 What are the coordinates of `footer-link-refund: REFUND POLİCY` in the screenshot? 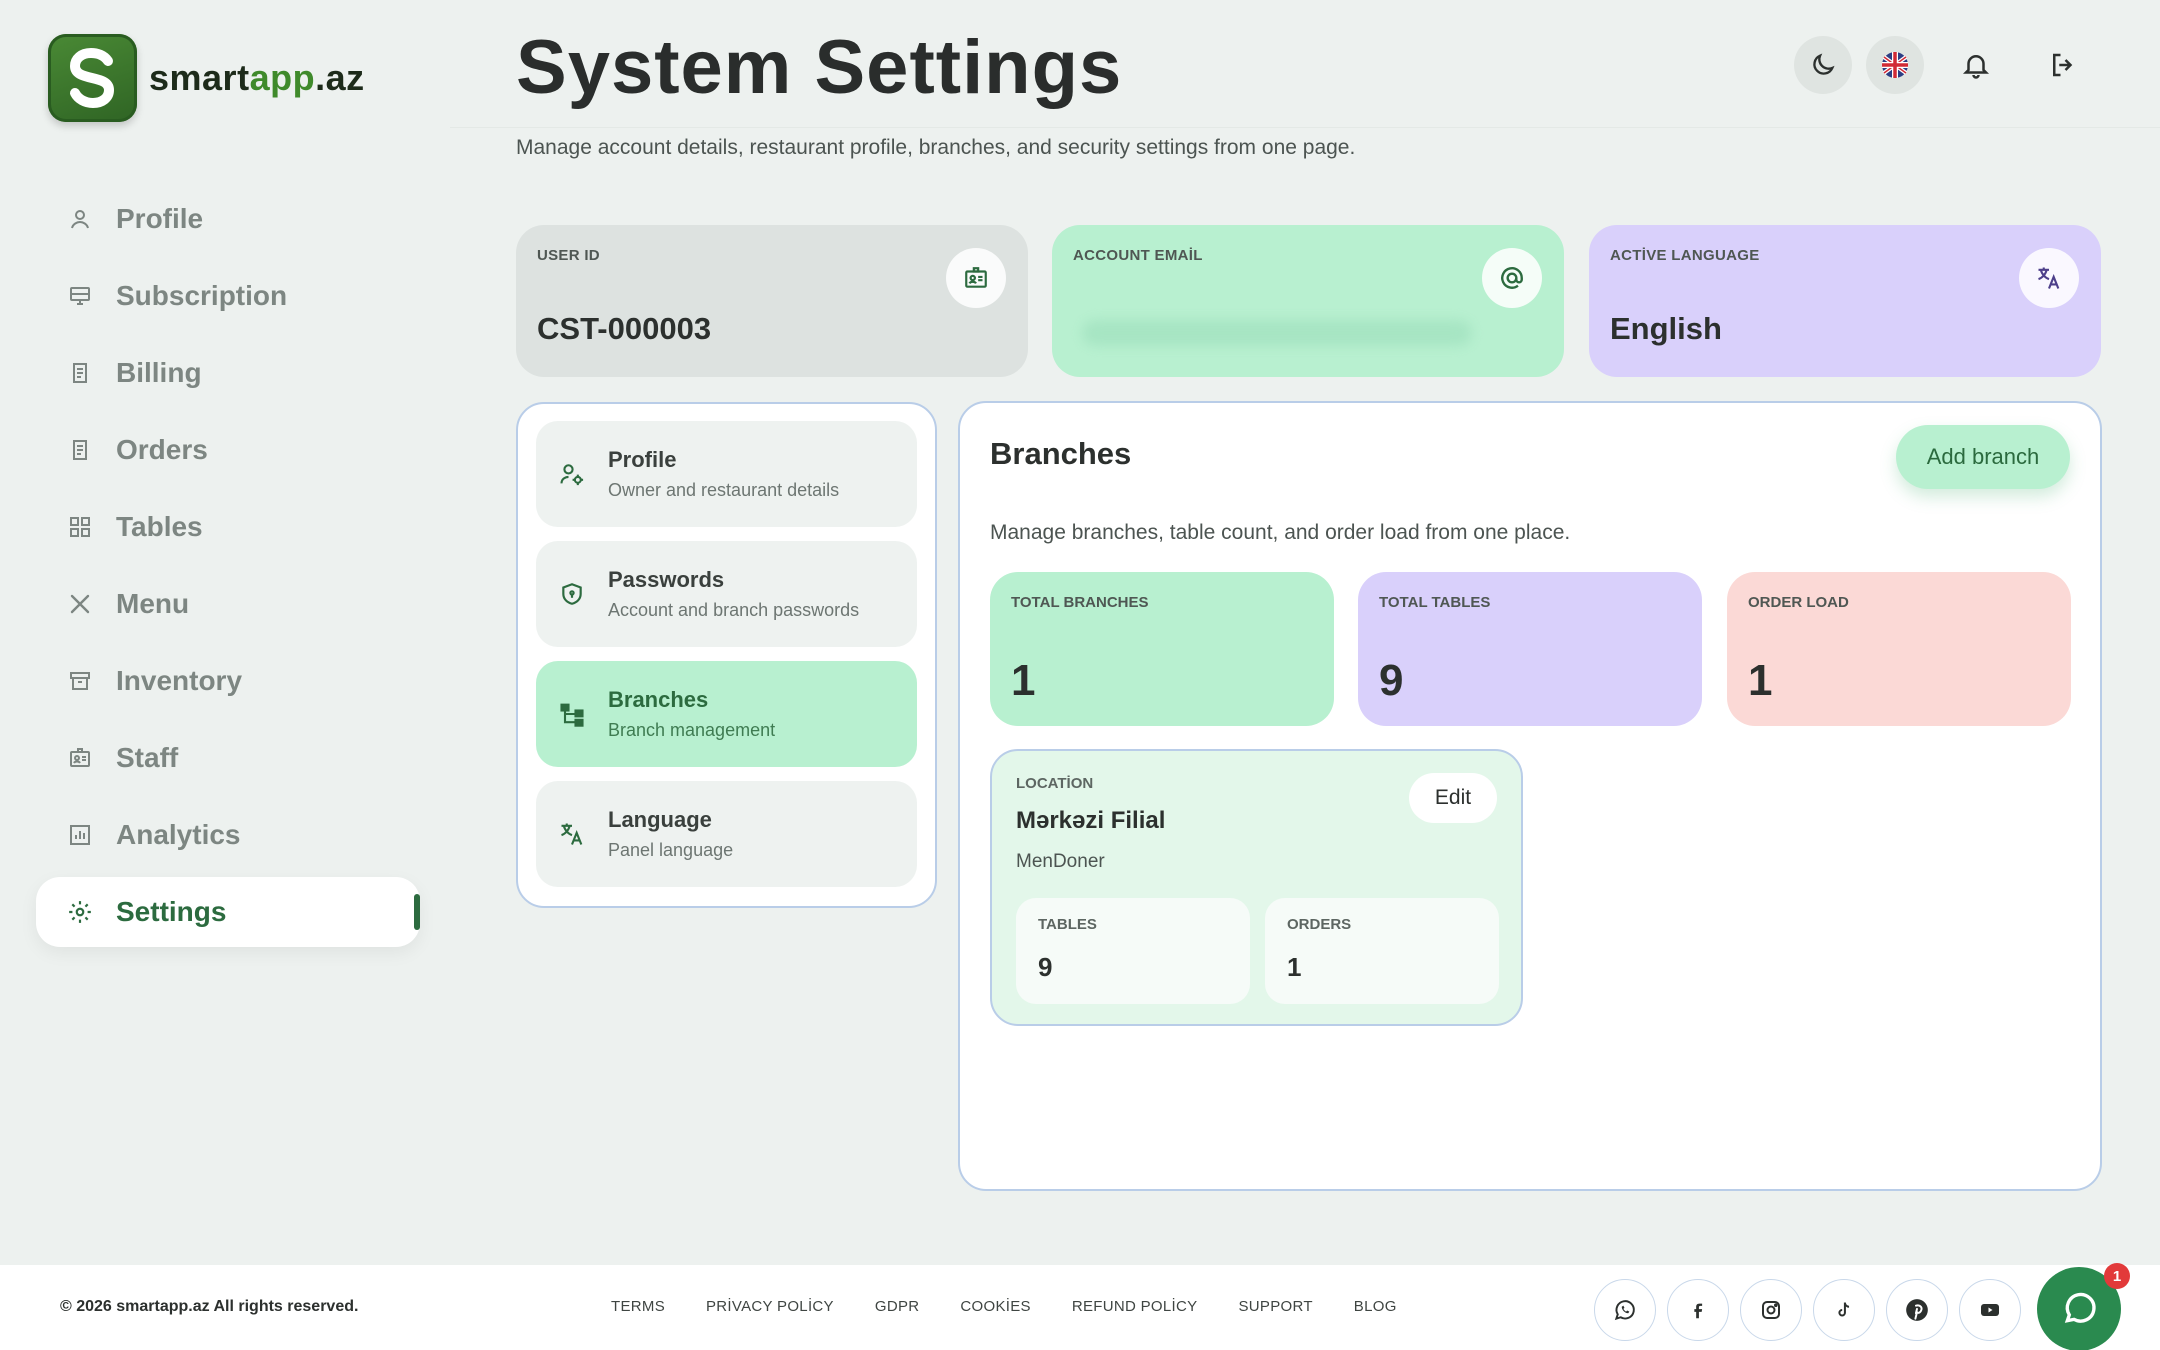 It's located at (1135, 1306).